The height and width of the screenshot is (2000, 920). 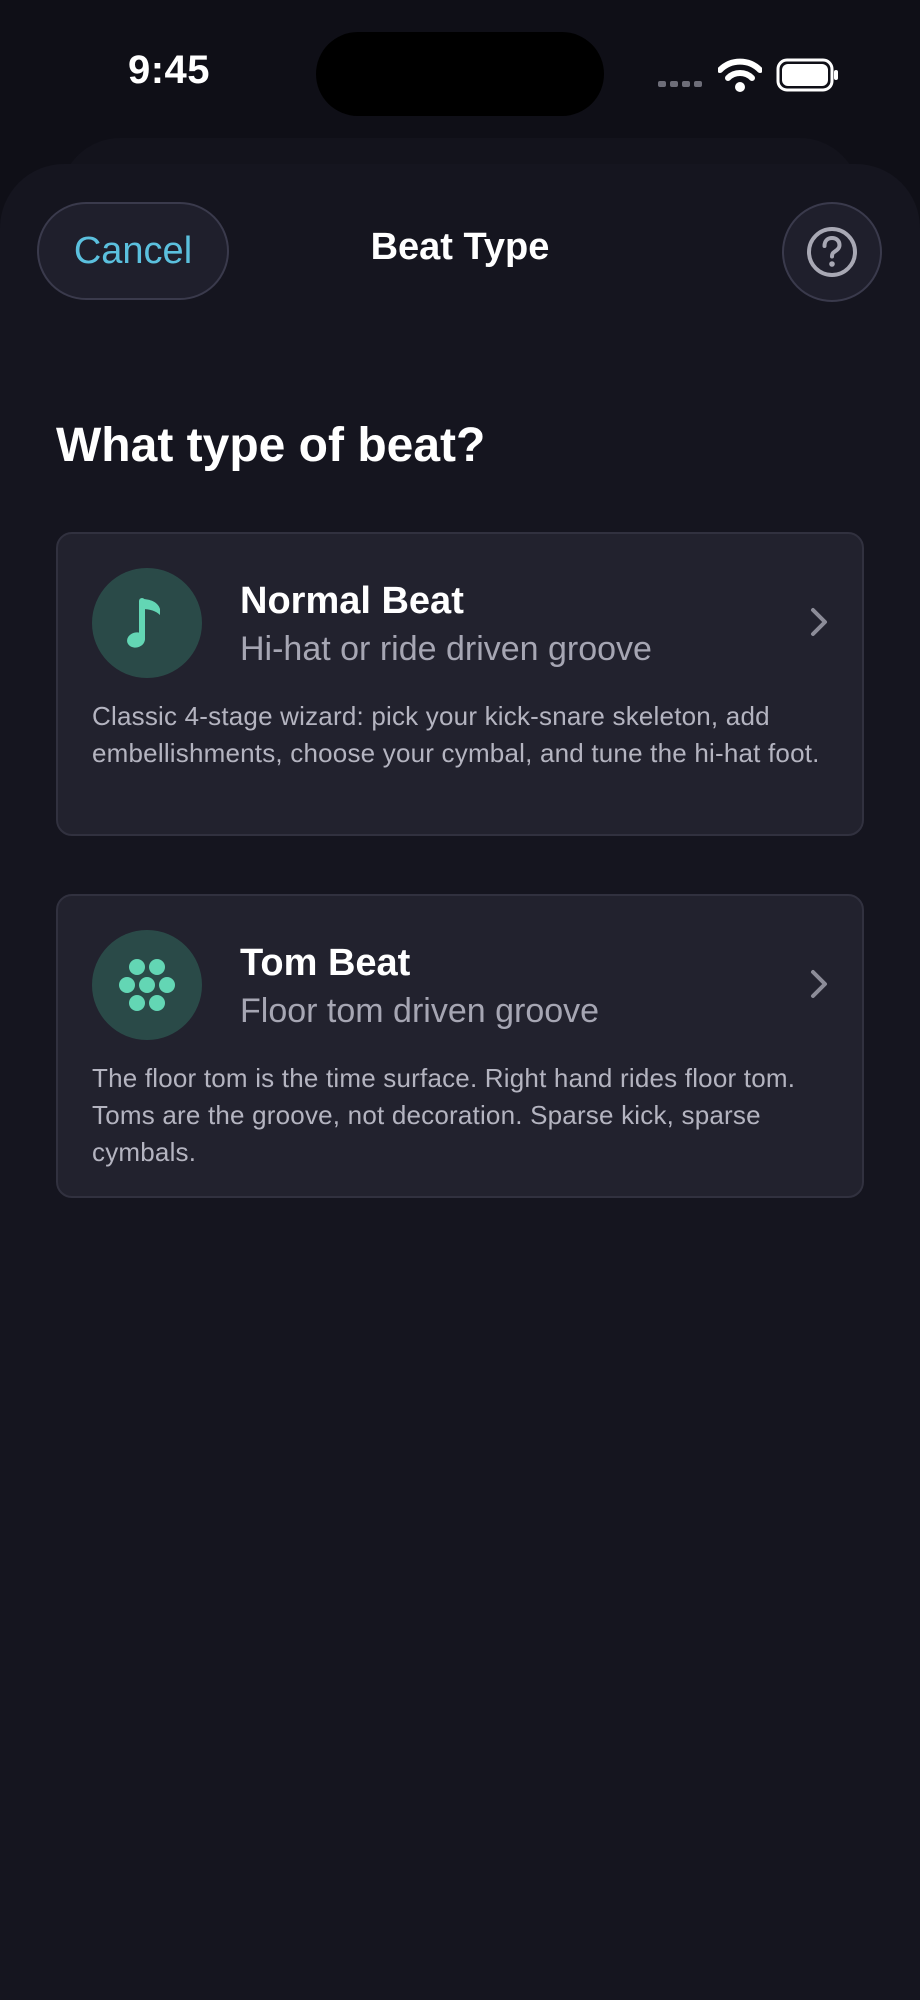 I want to click on music-note-icon, so click(x=143, y=623).